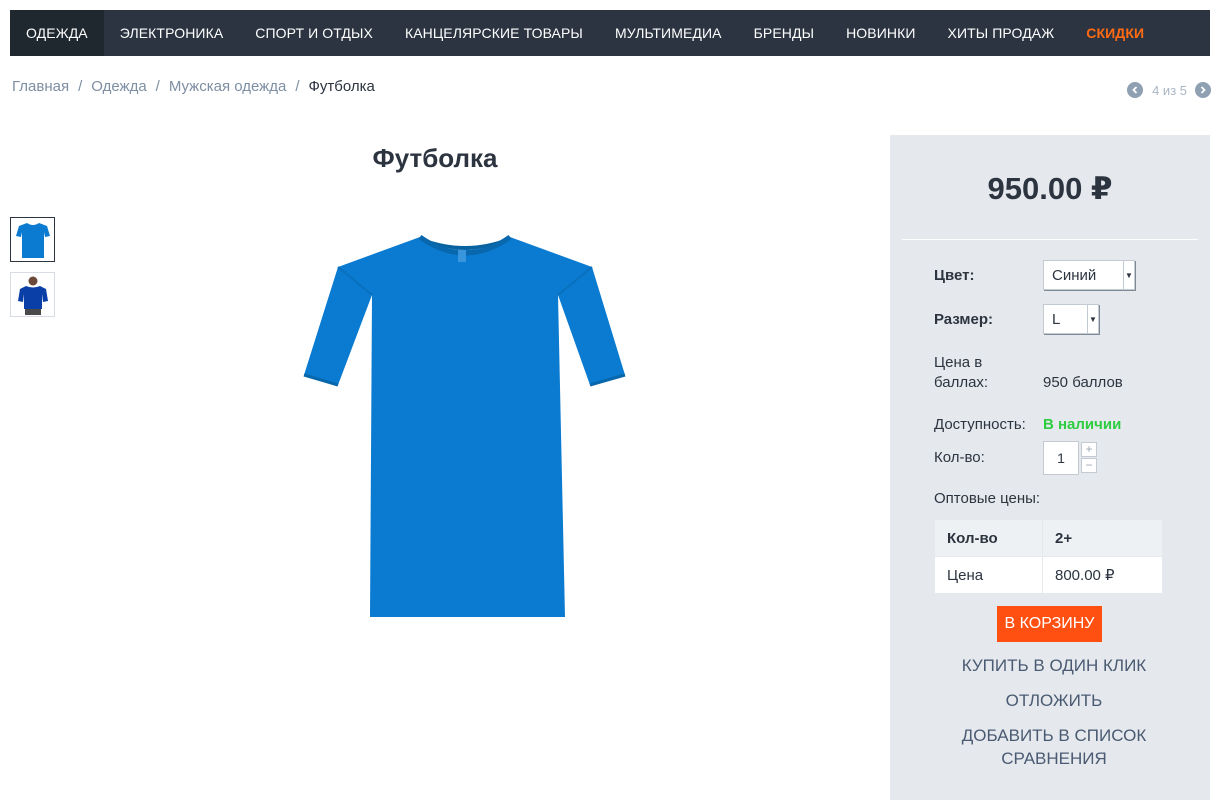 The height and width of the screenshot is (810, 1220). What do you see at coordinates (314, 33) in the screenshot?
I see `nav-item-sport: СПОРТ И ОТДЫХ` at bounding box center [314, 33].